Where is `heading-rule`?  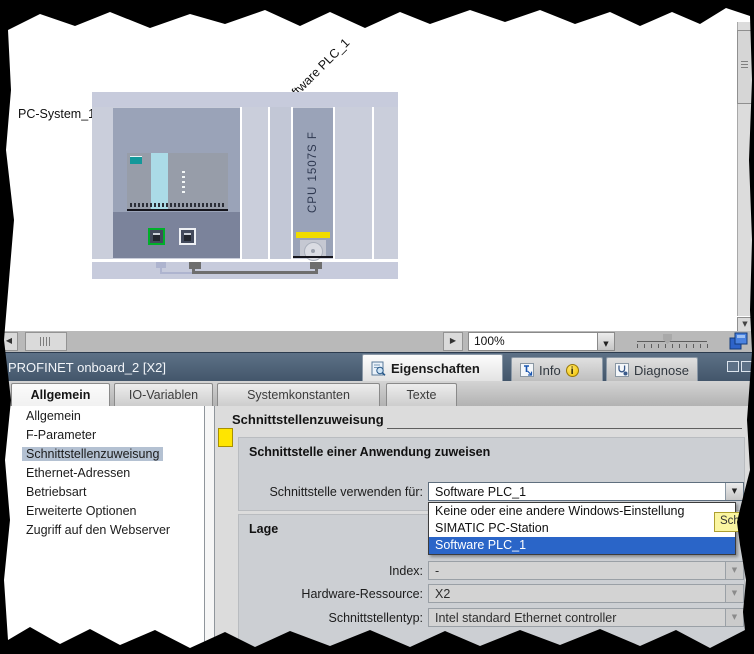
heading-rule is located at coordinates (564, 428).